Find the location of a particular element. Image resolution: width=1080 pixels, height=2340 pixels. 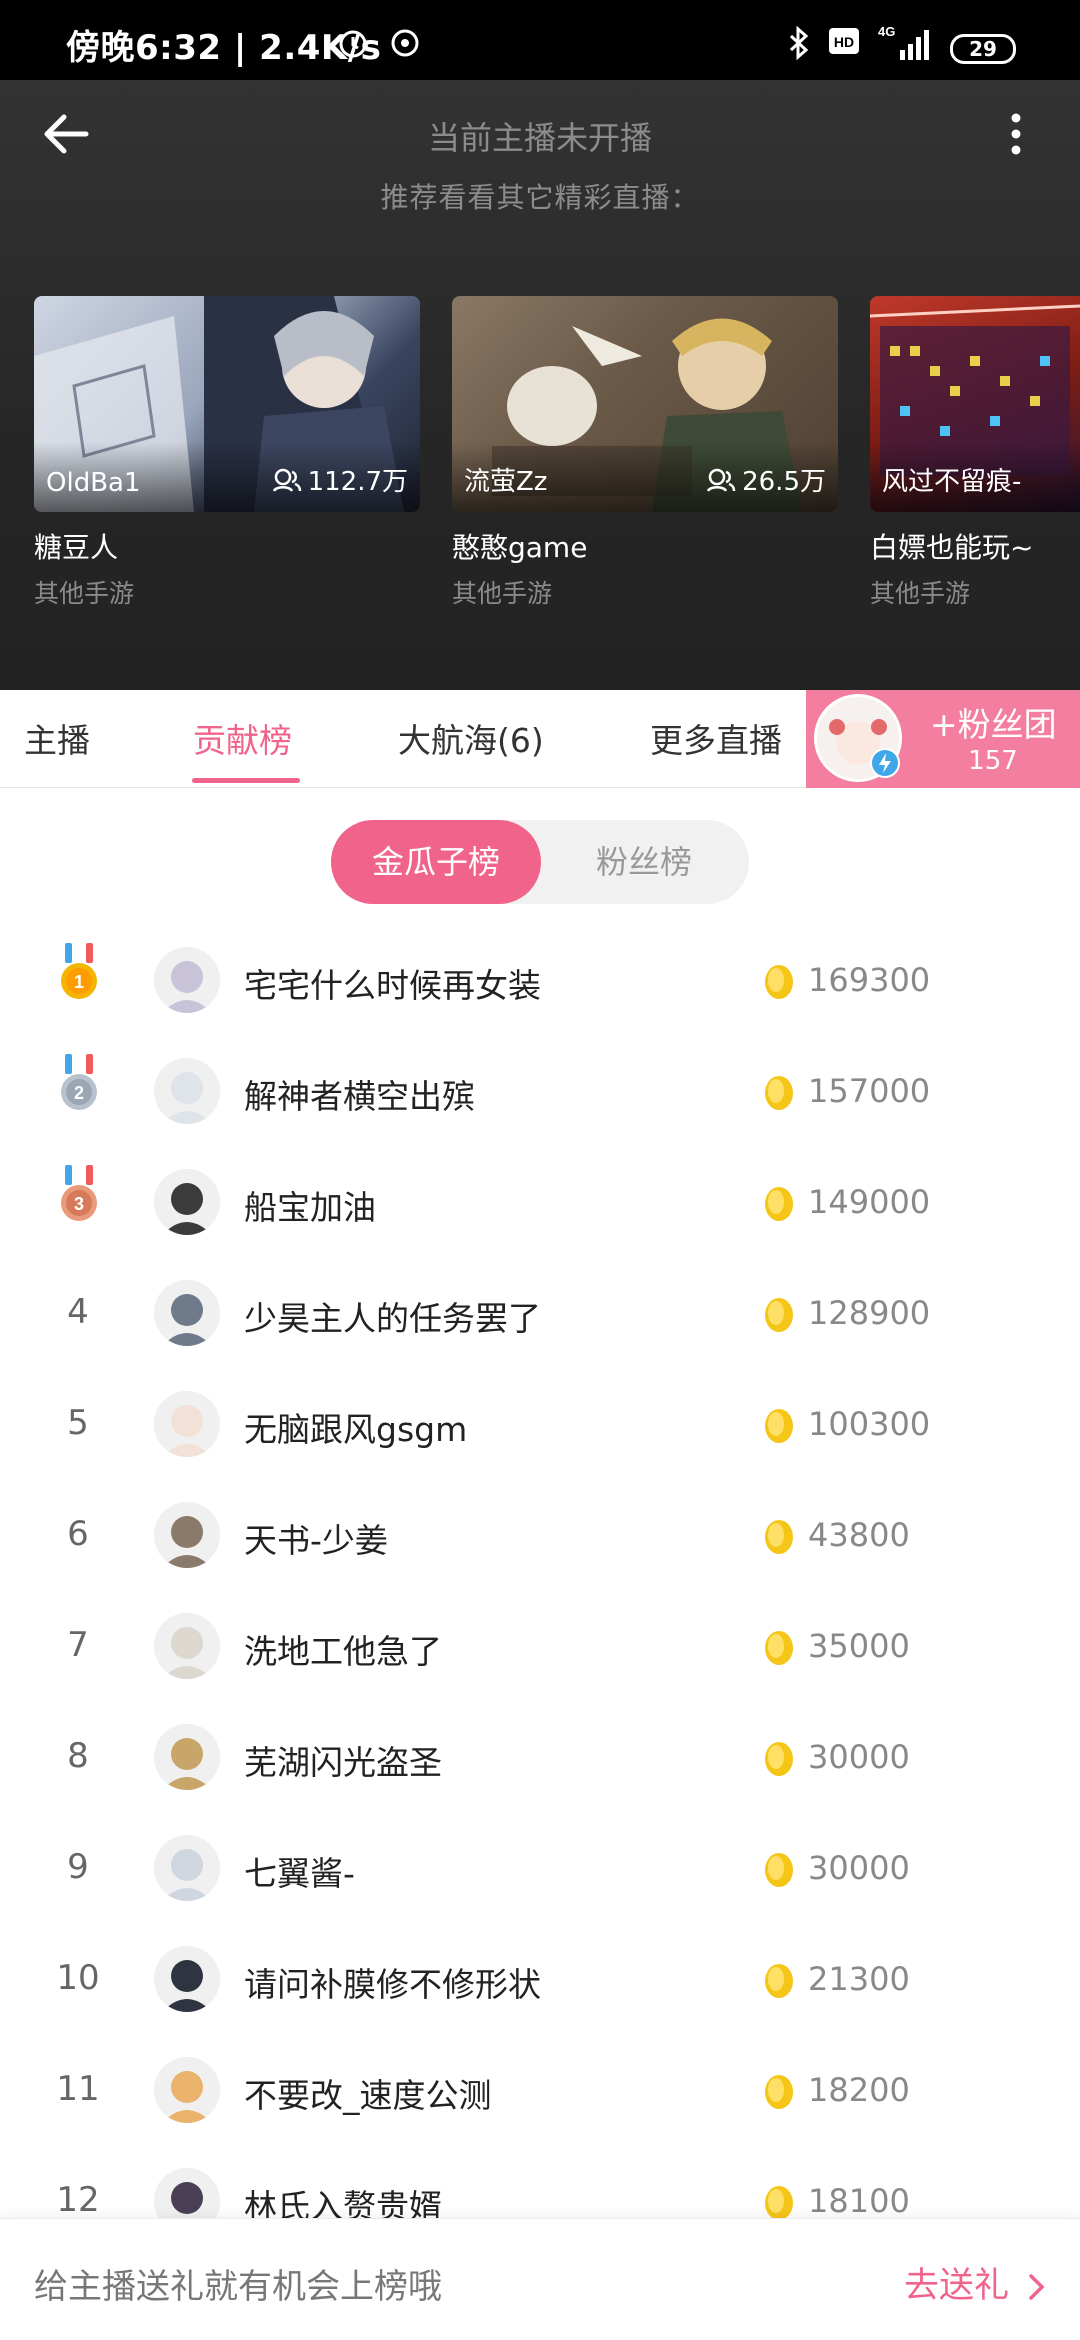

rank-number: 5 is located at coordinates (78, 1423).